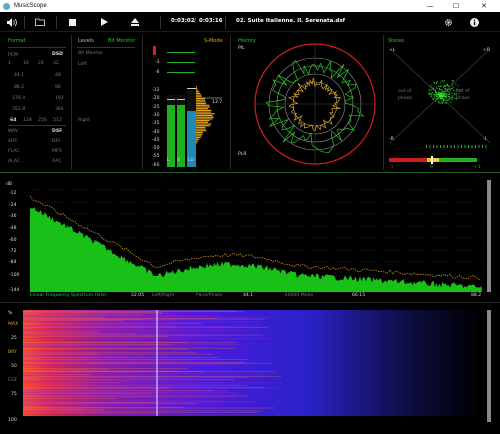 This screenshot has height=434, width=500. What do you see at coordinates (6, 6) in the screenshot?
I see `app-icon` at bounding box center [6, 6].